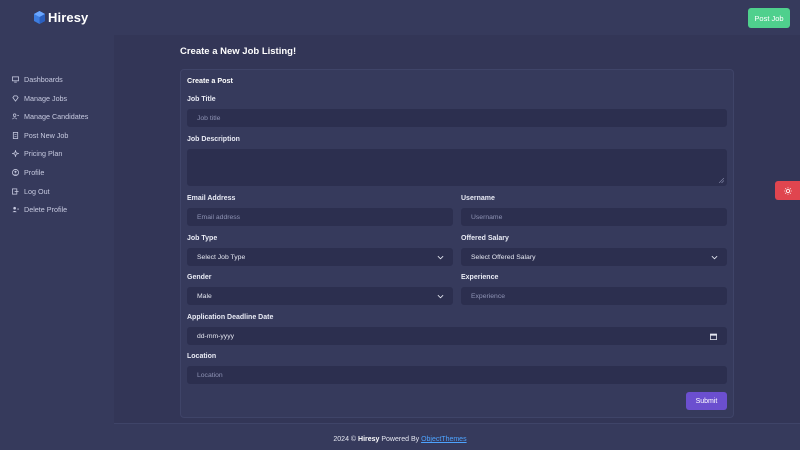  I want to click on brand-name: Hiresy, so click(68, 17).